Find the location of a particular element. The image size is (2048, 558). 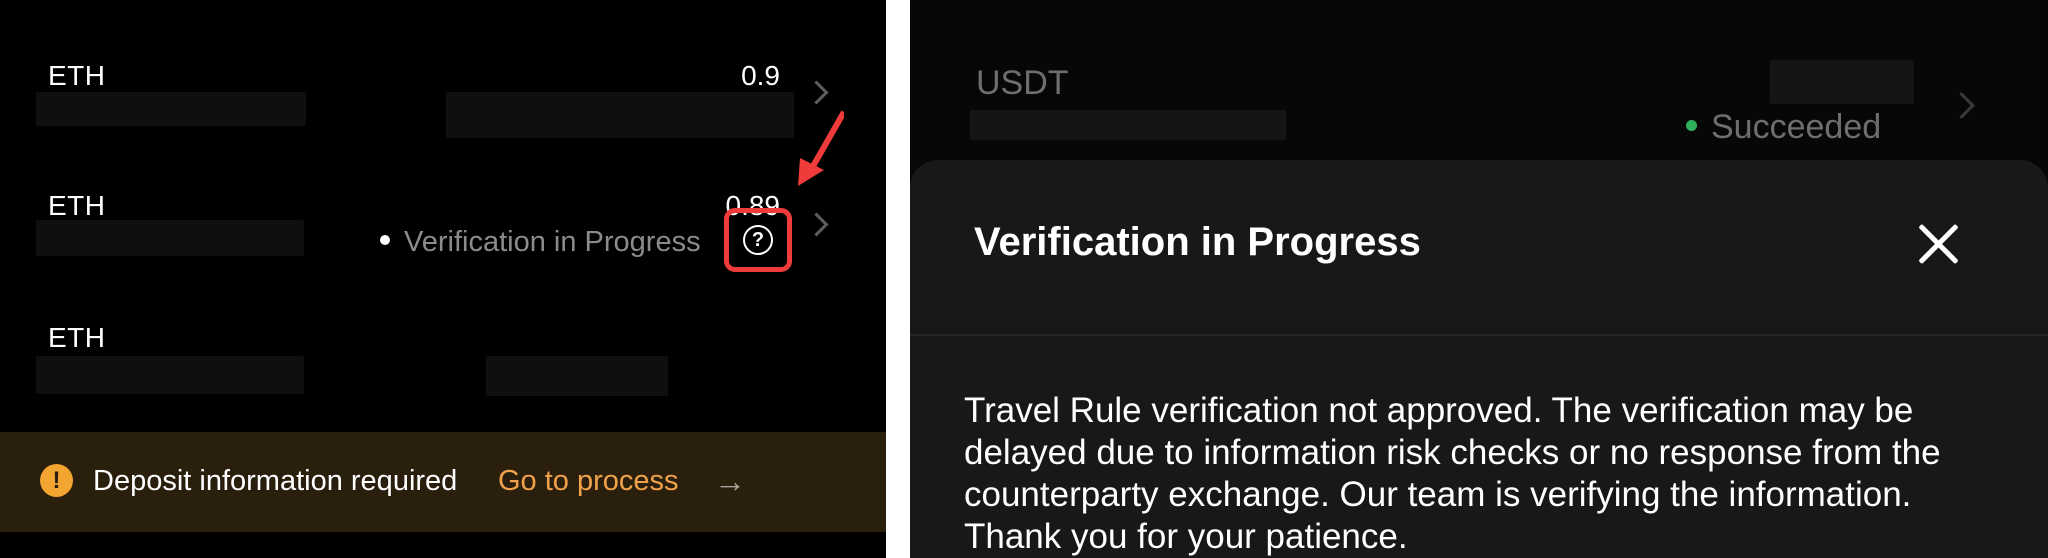

annotation-arrow-icon is located at coordinates (821, 148).